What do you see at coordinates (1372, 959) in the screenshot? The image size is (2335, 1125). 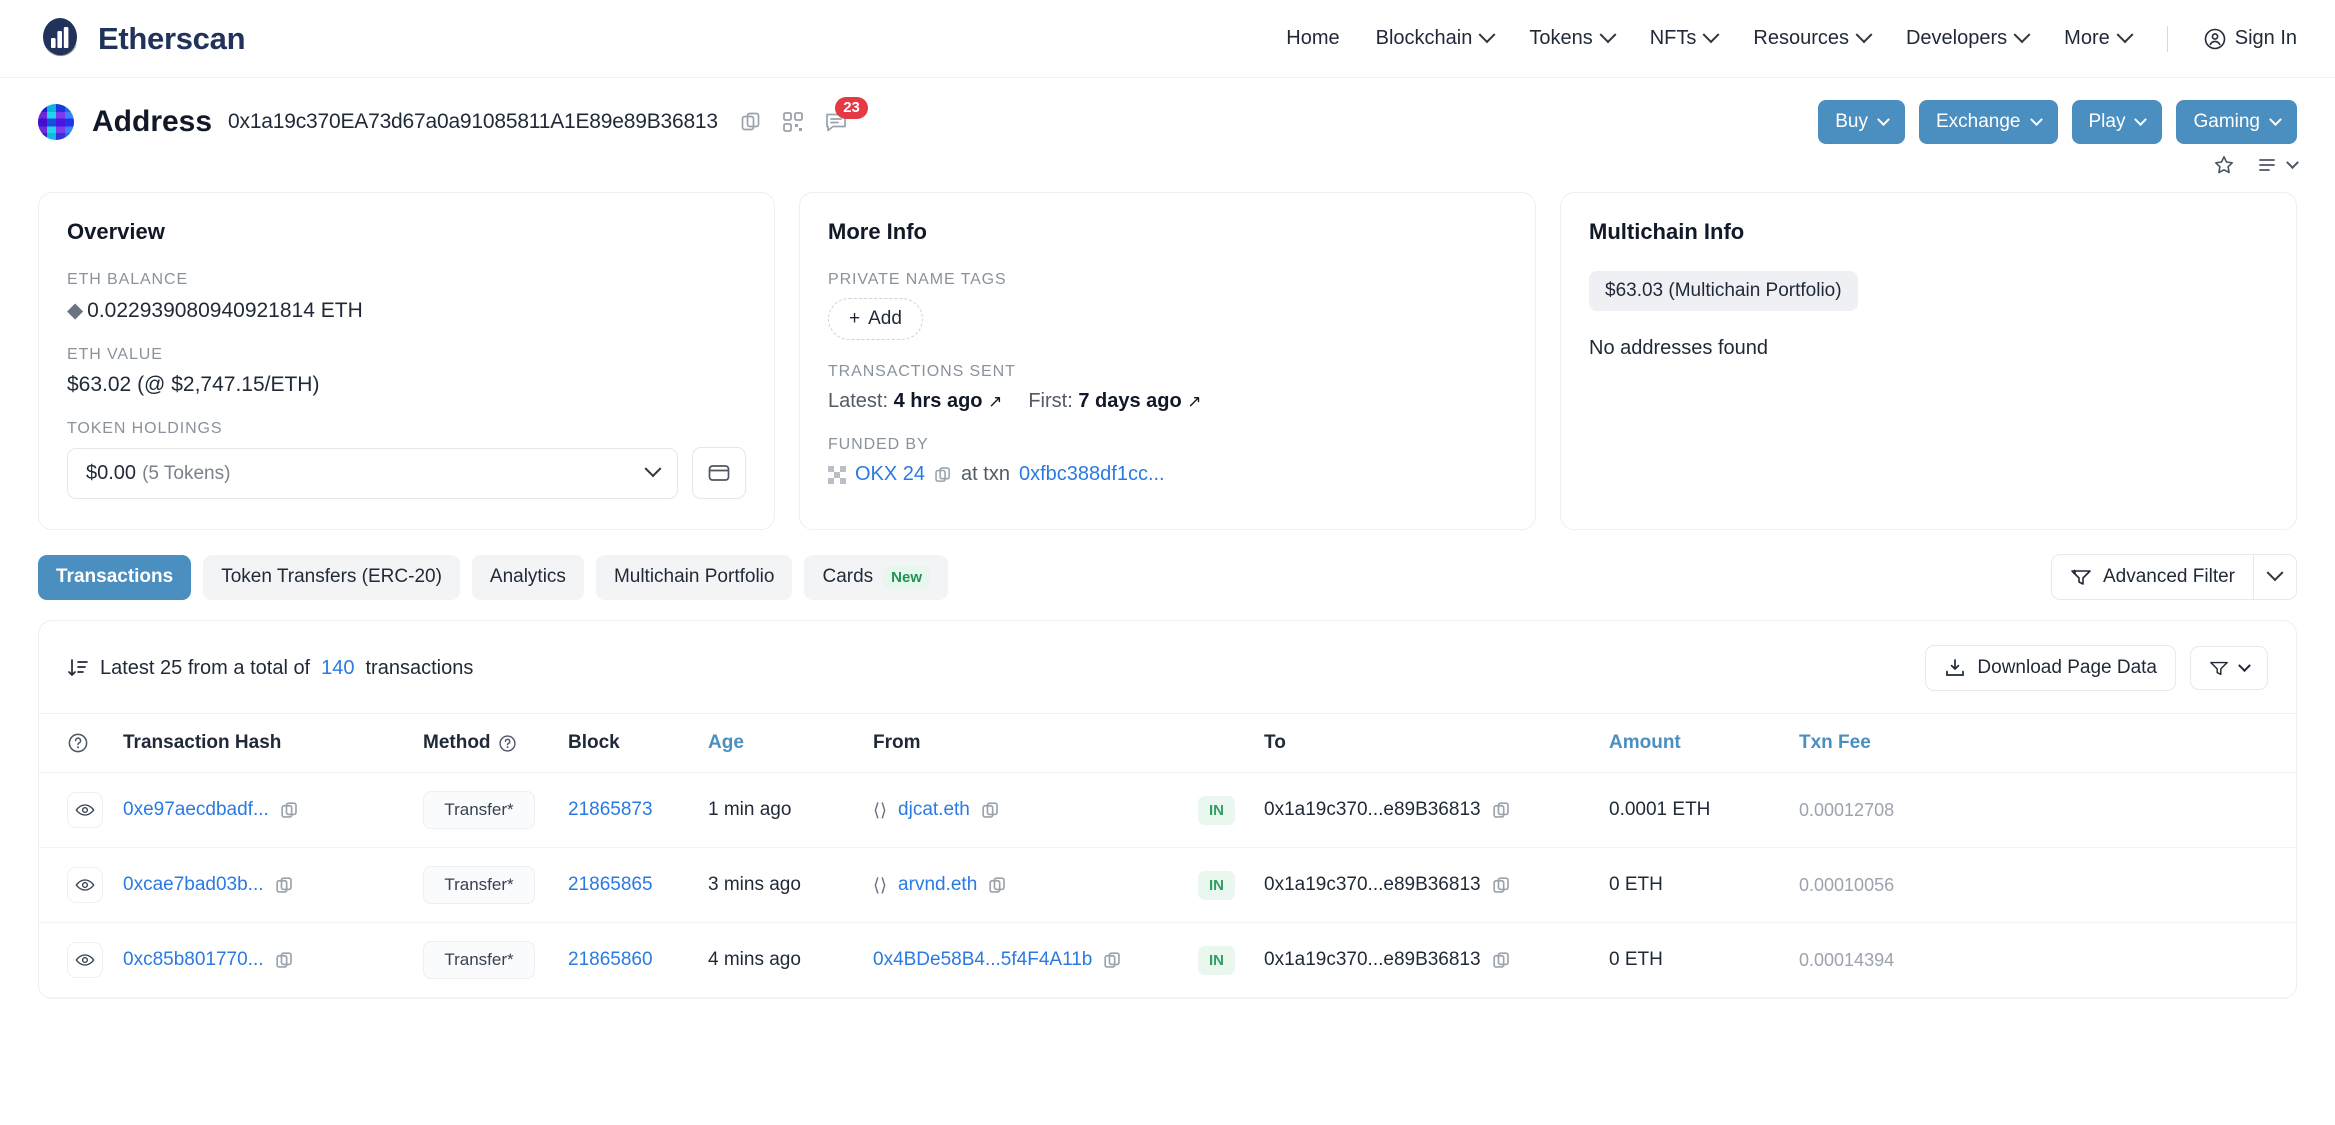 I see `to-address-text: 0x1a19c370...e89B36813` at bounding box center [1372, 959].